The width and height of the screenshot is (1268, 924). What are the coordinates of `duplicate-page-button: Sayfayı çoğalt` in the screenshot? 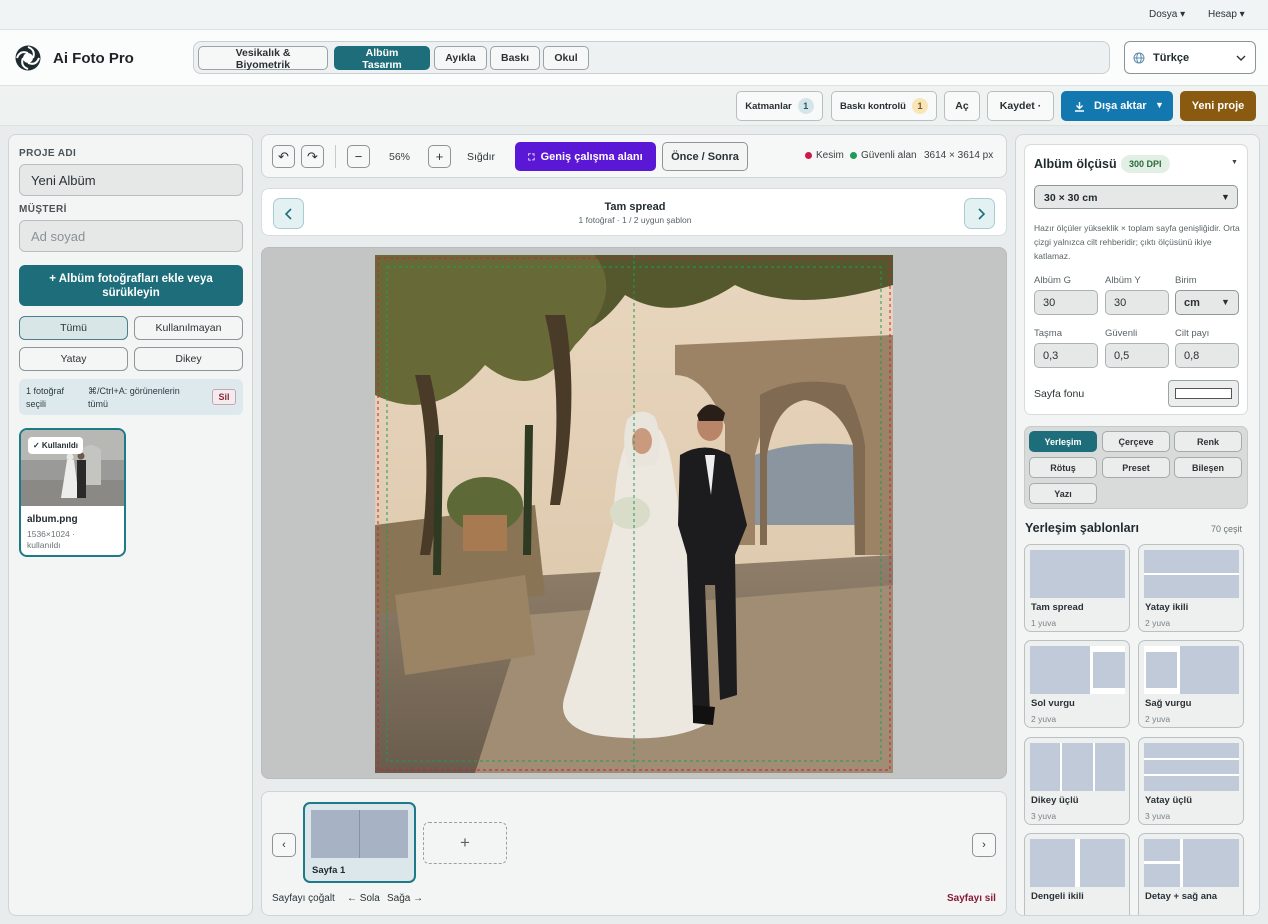 It's located at (303, 898).